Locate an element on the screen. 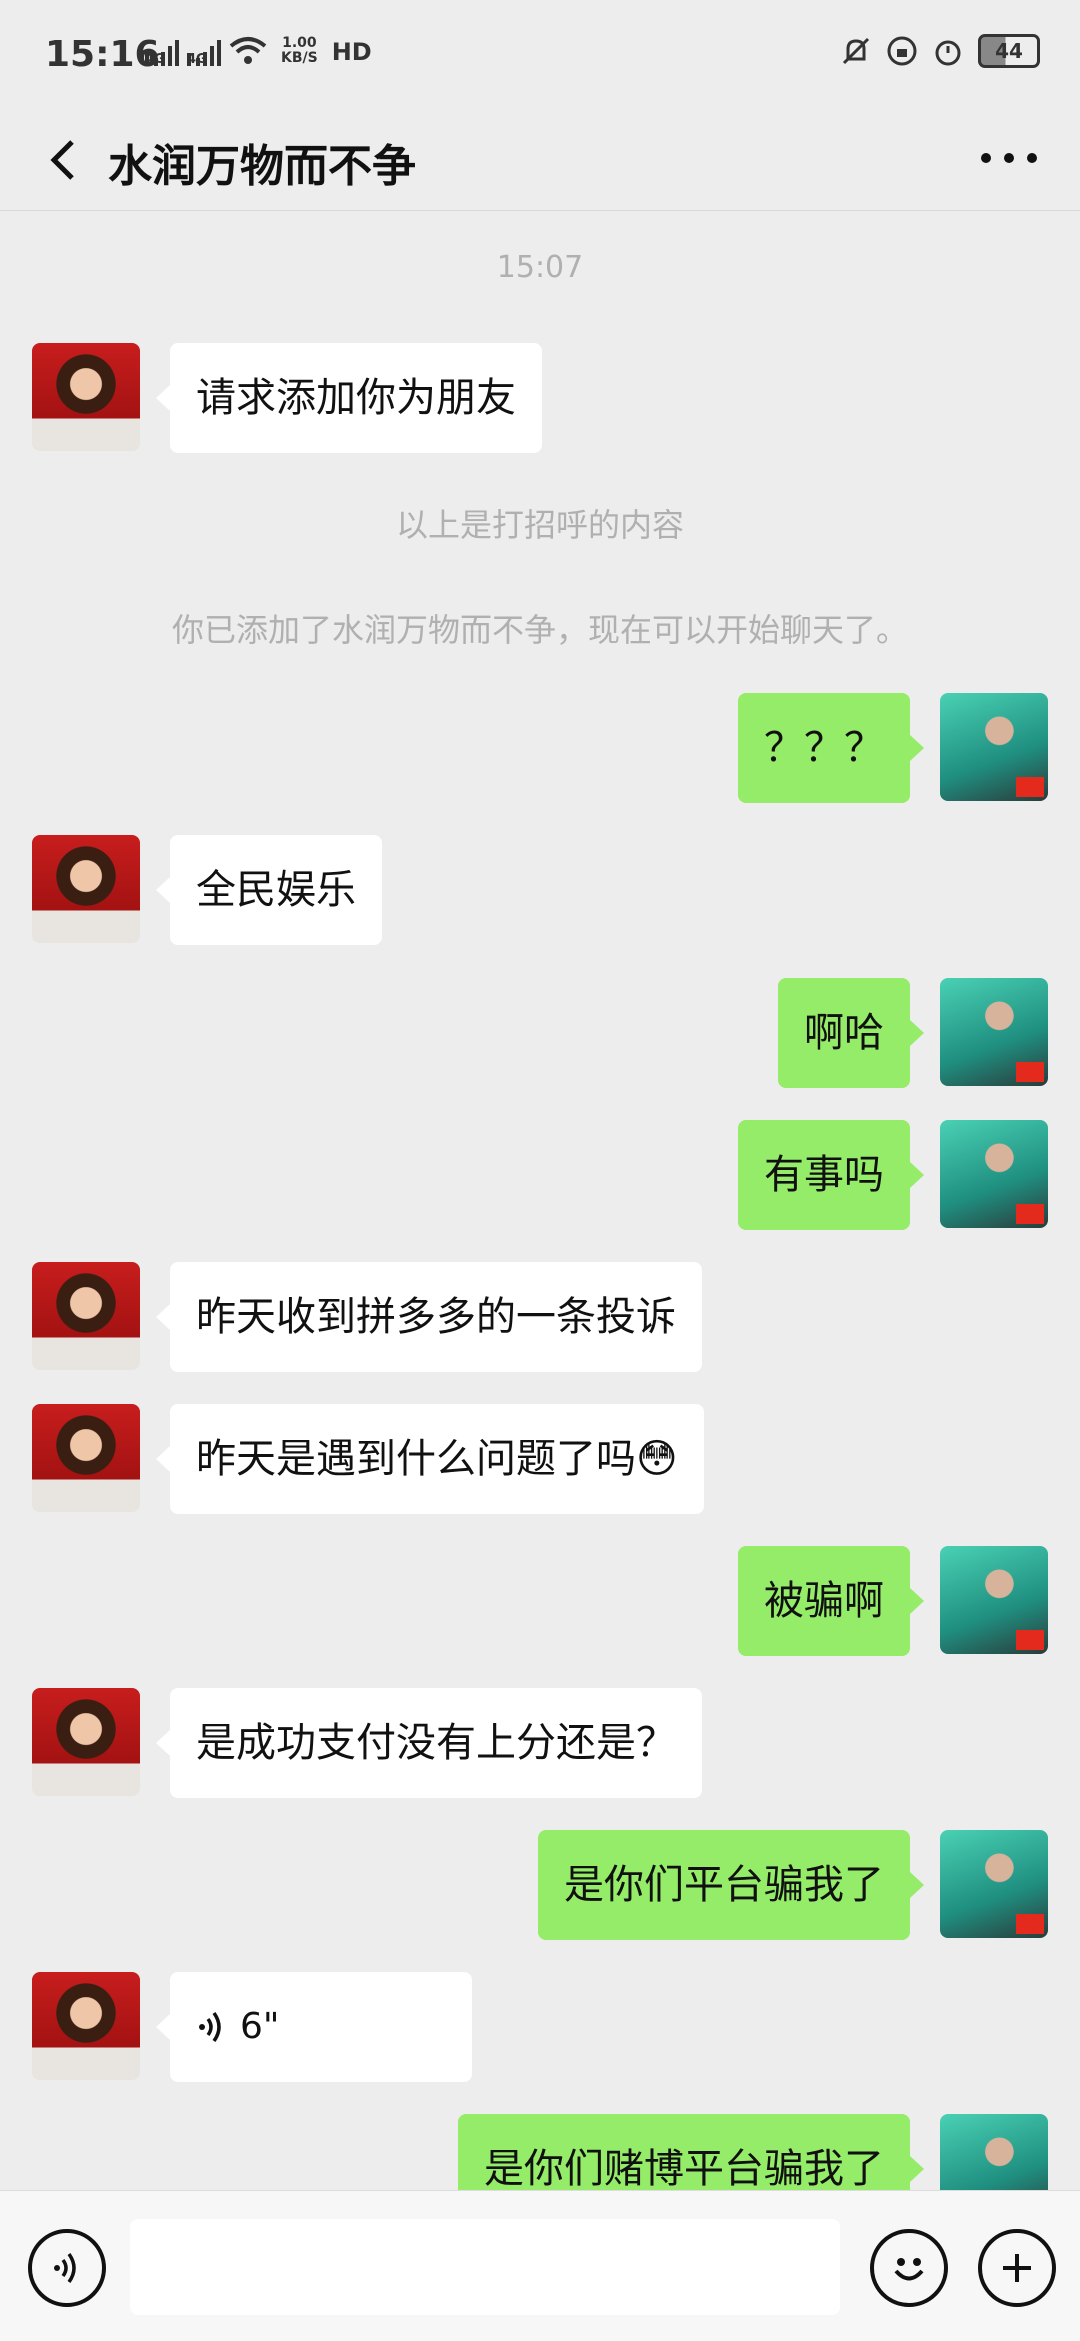 The image size is (1080, 2341). signal-1-icon: 4G is located at coordinates (162, 51).